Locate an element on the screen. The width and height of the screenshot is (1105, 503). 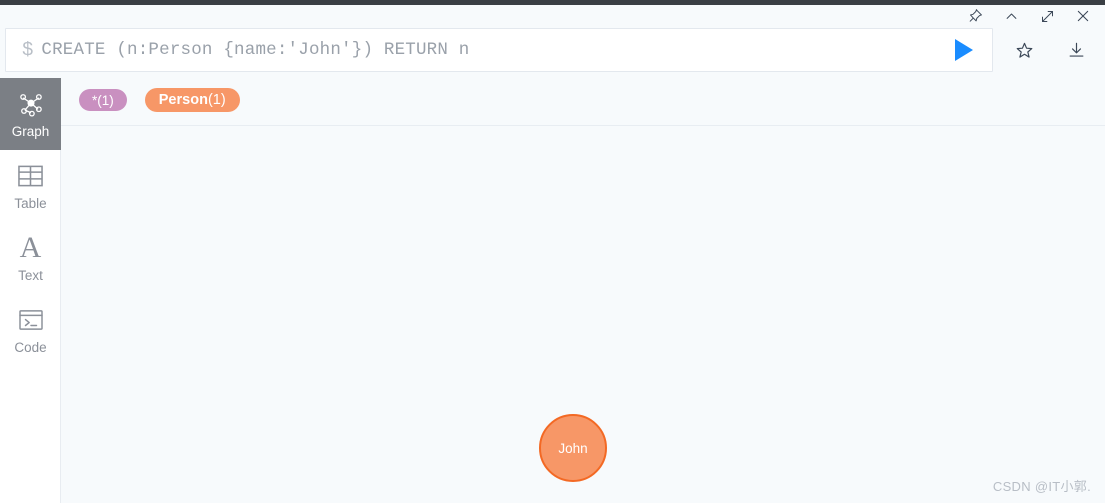
query-input: CREATE (n:Person {name:'John'}) RETURN n is located at coordinates (488, 50).